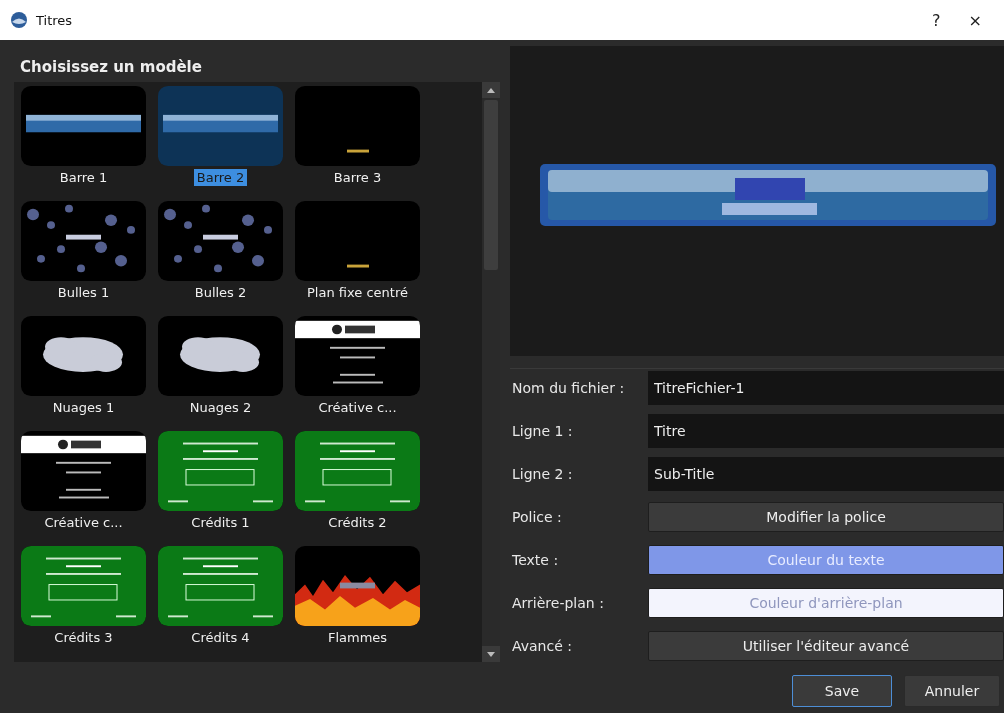 The height and width of the screenshot is (713, 1004). Describe the element at coordinates (826, 431) in the screenshot. I see `text-field: Titre` at that location.